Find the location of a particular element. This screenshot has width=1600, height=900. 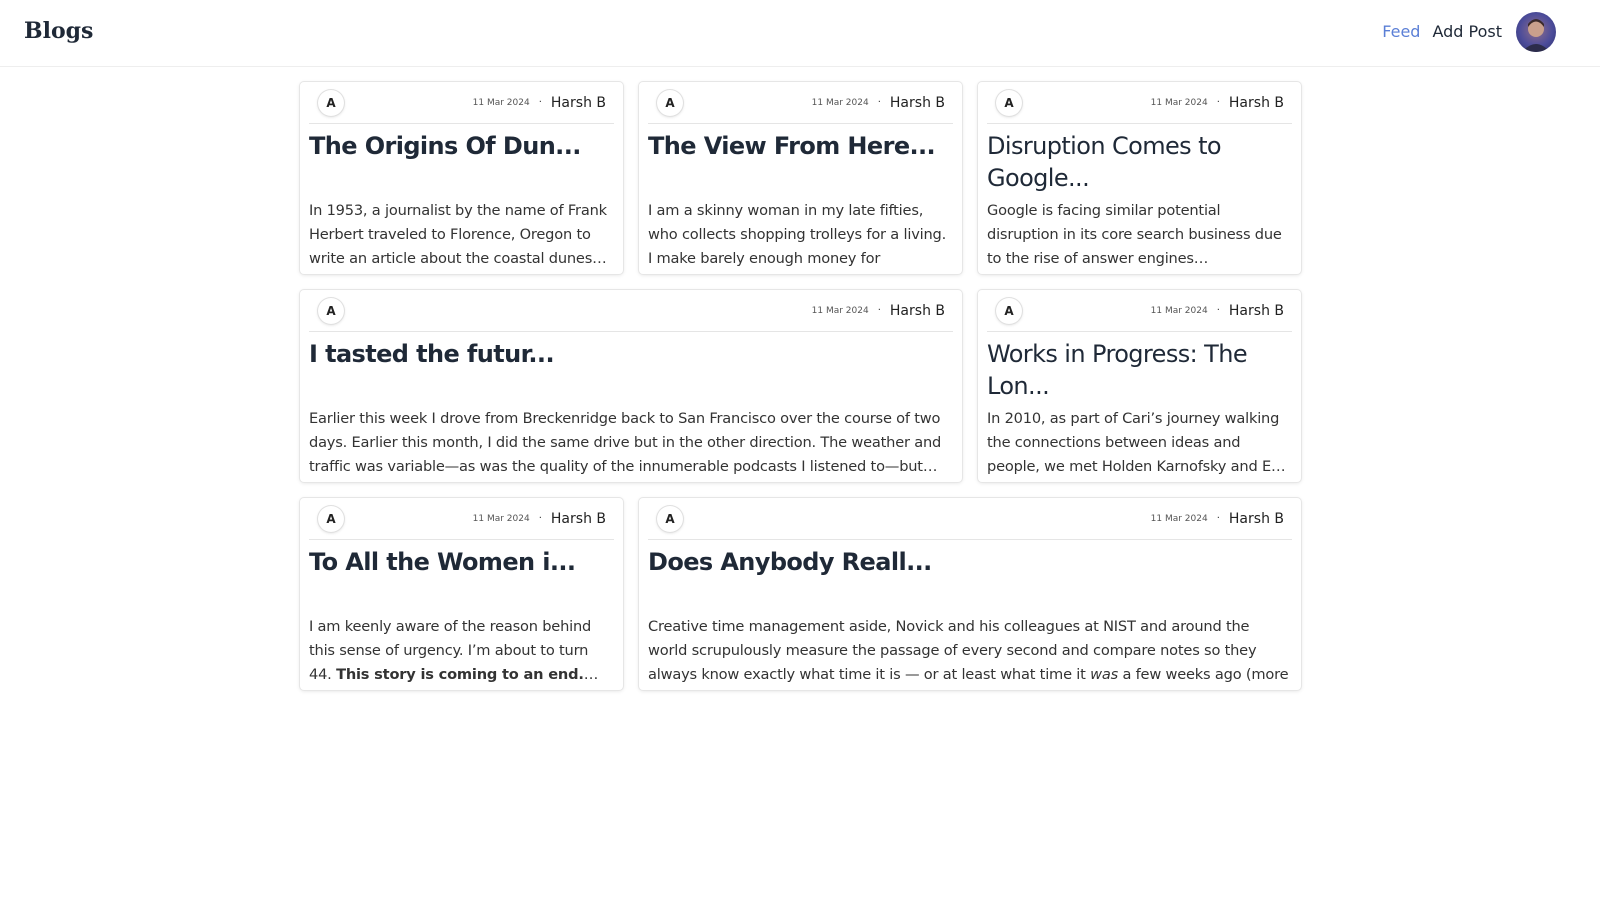

nav-links: Feed Add Post is located at coordinates (1442, 31).